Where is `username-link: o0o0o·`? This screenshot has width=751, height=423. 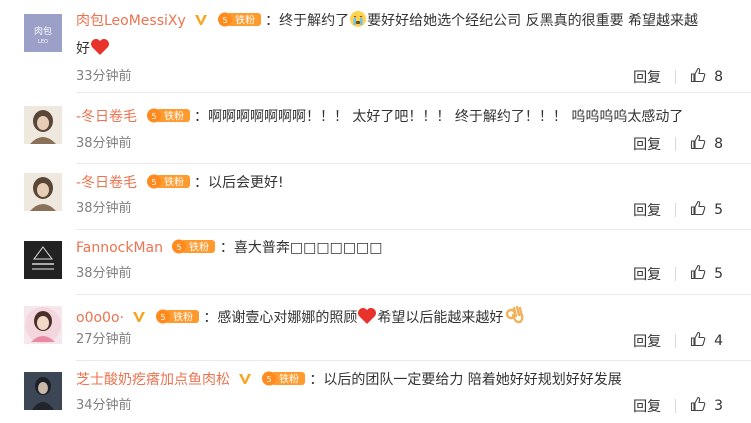 username-link: o0o0o· is located at coordinates (100, 318).